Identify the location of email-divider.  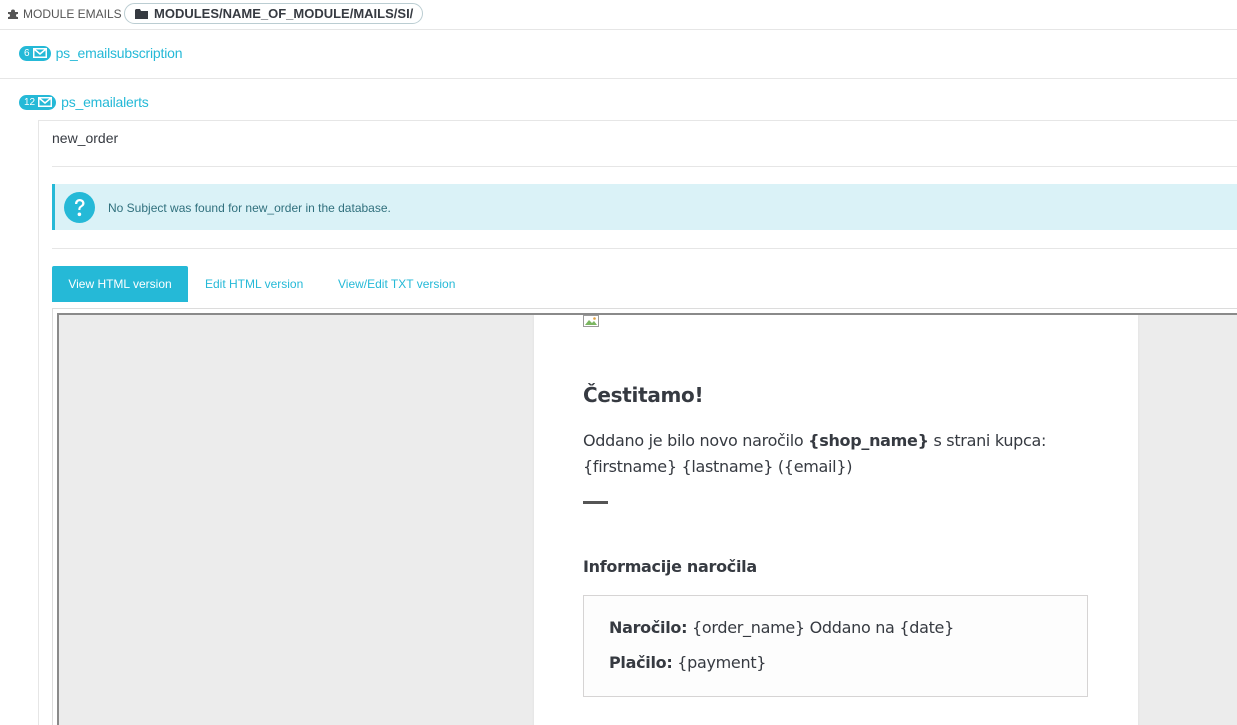
(595, 502).